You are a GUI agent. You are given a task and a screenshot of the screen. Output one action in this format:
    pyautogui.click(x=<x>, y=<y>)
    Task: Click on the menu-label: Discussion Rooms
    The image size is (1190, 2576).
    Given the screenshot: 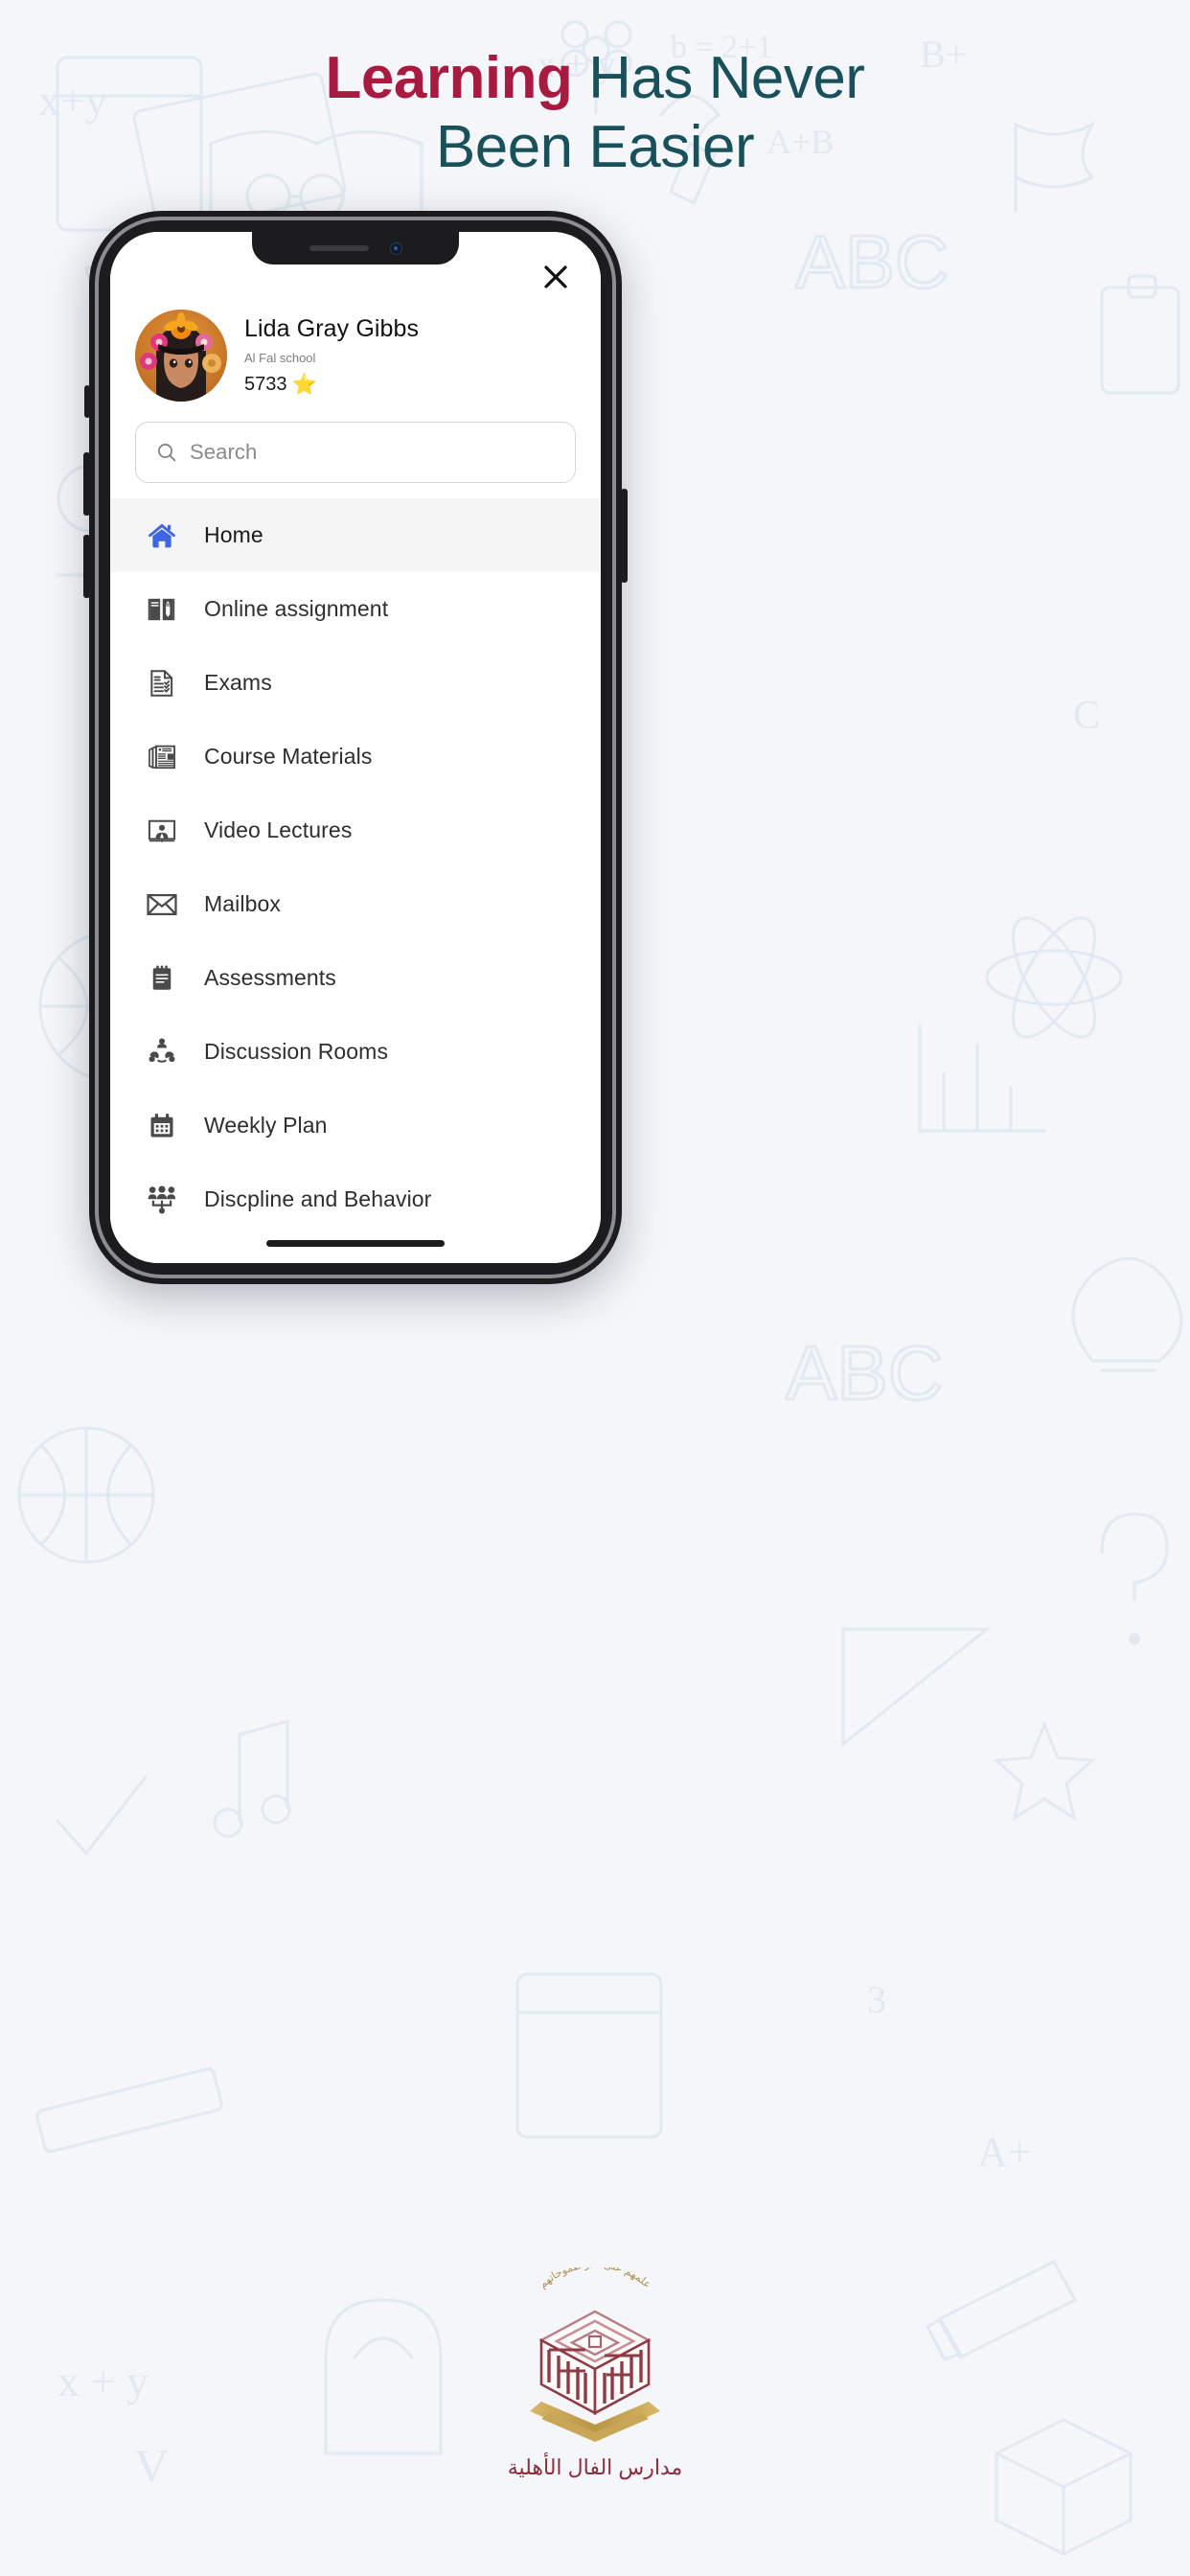 What is the action you would take?
    pyautogui.click(x=296, y=1051)
    